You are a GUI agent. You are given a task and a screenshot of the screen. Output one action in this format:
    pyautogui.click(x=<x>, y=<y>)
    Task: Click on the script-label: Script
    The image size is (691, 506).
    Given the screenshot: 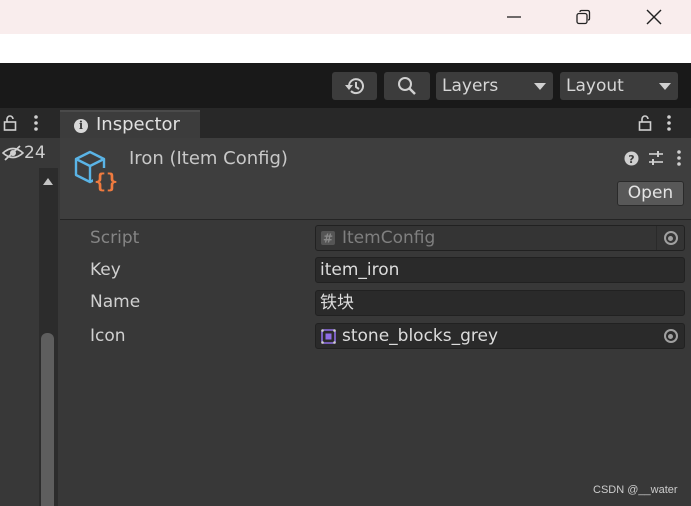 What is the action you would take?
    pyautogui.click(x=115, y=238)
    